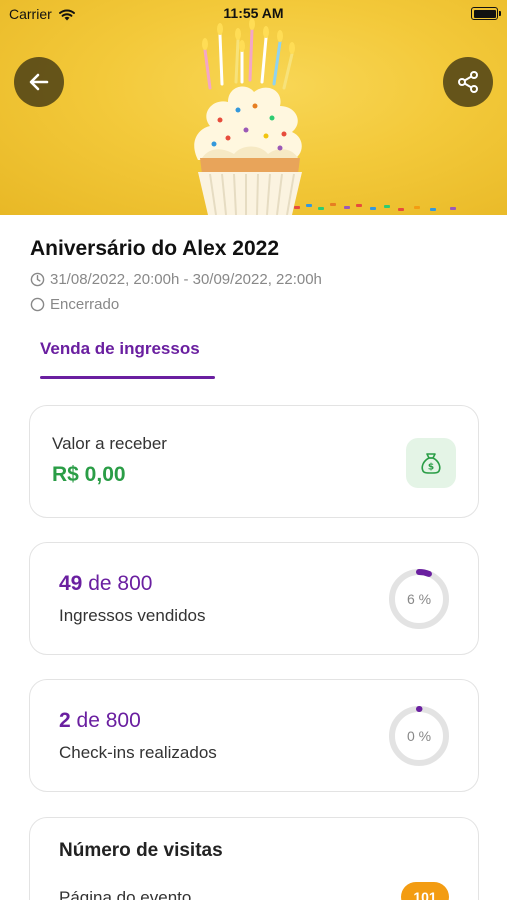 The image size is (507, 900). Describe the element at coordinates (89, 474) in the screenshot. I see `receive-amount: R$ 0,00` at that location.